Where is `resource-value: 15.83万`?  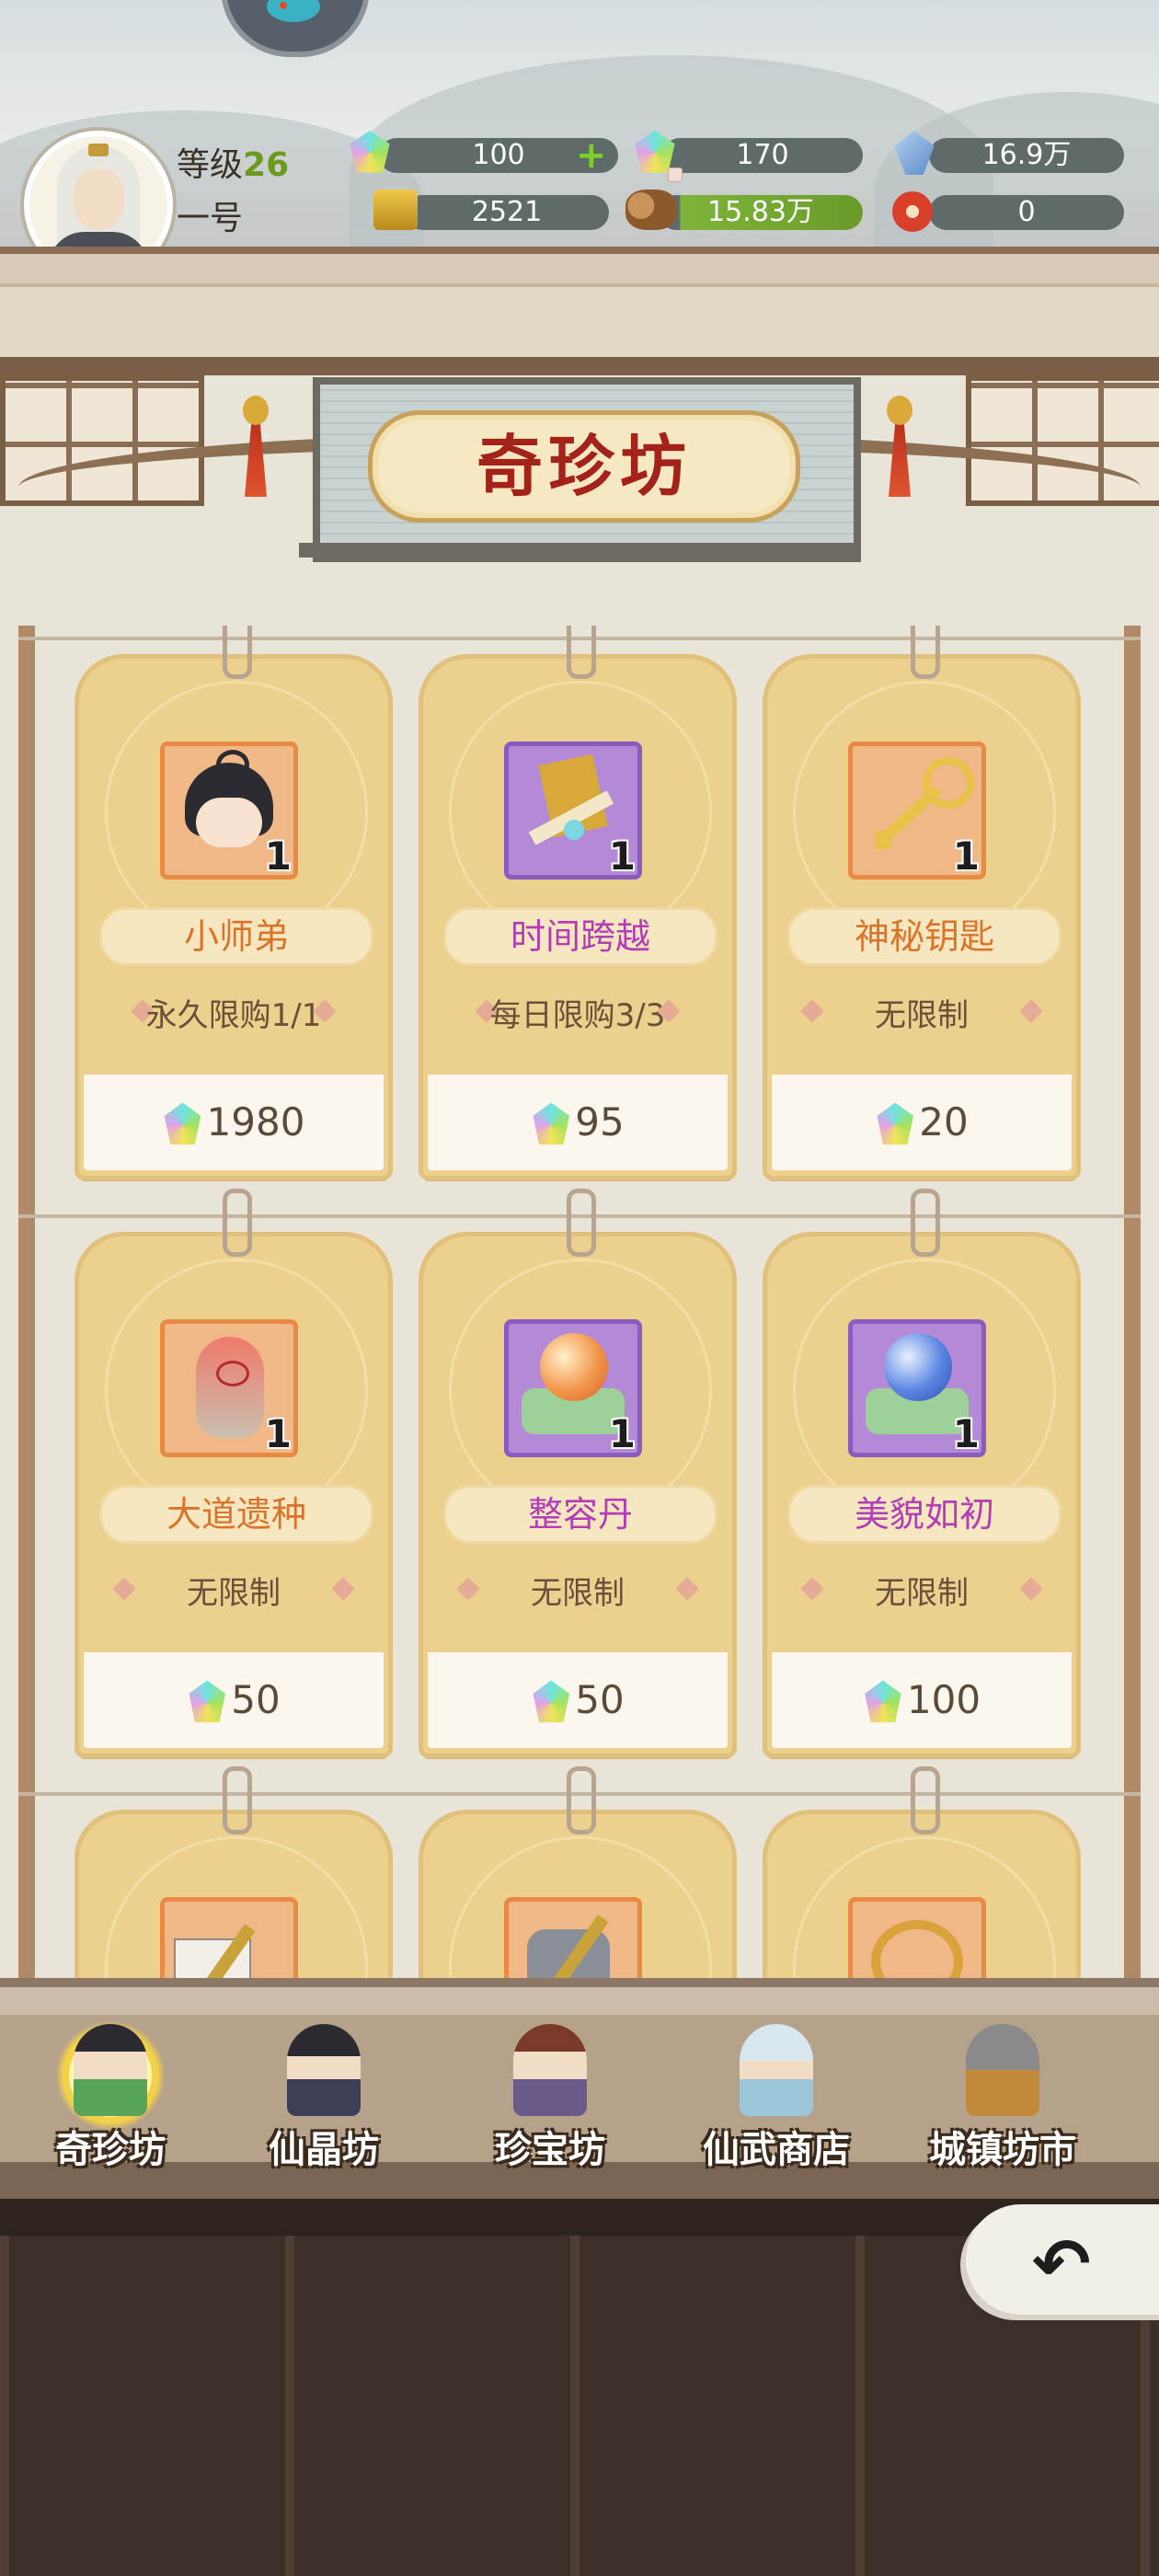 resource-value: 15.83万 is located at coordinates (760, 212).